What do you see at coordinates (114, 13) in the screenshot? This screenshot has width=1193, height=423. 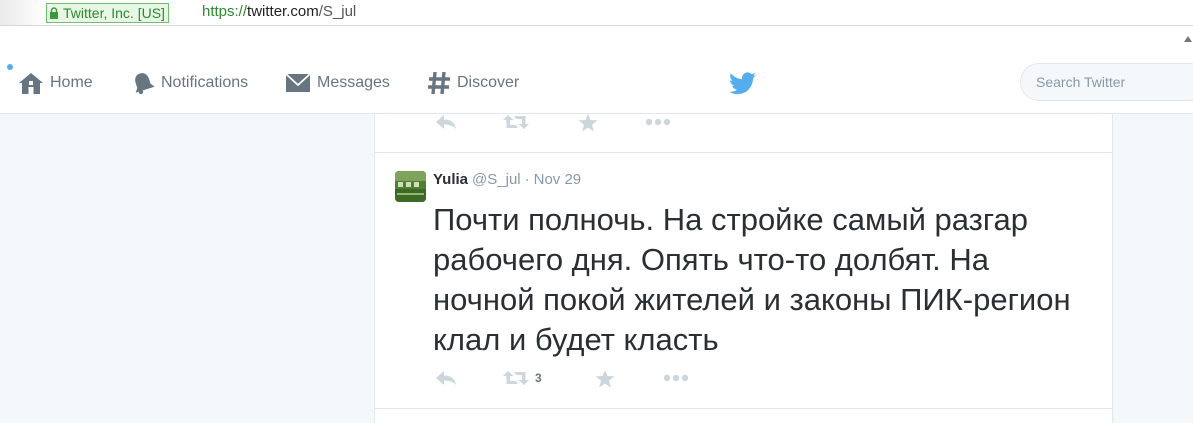 I see `secure-identity-label: Twitter, Inc. [US]` at bounding box center [114, 13].